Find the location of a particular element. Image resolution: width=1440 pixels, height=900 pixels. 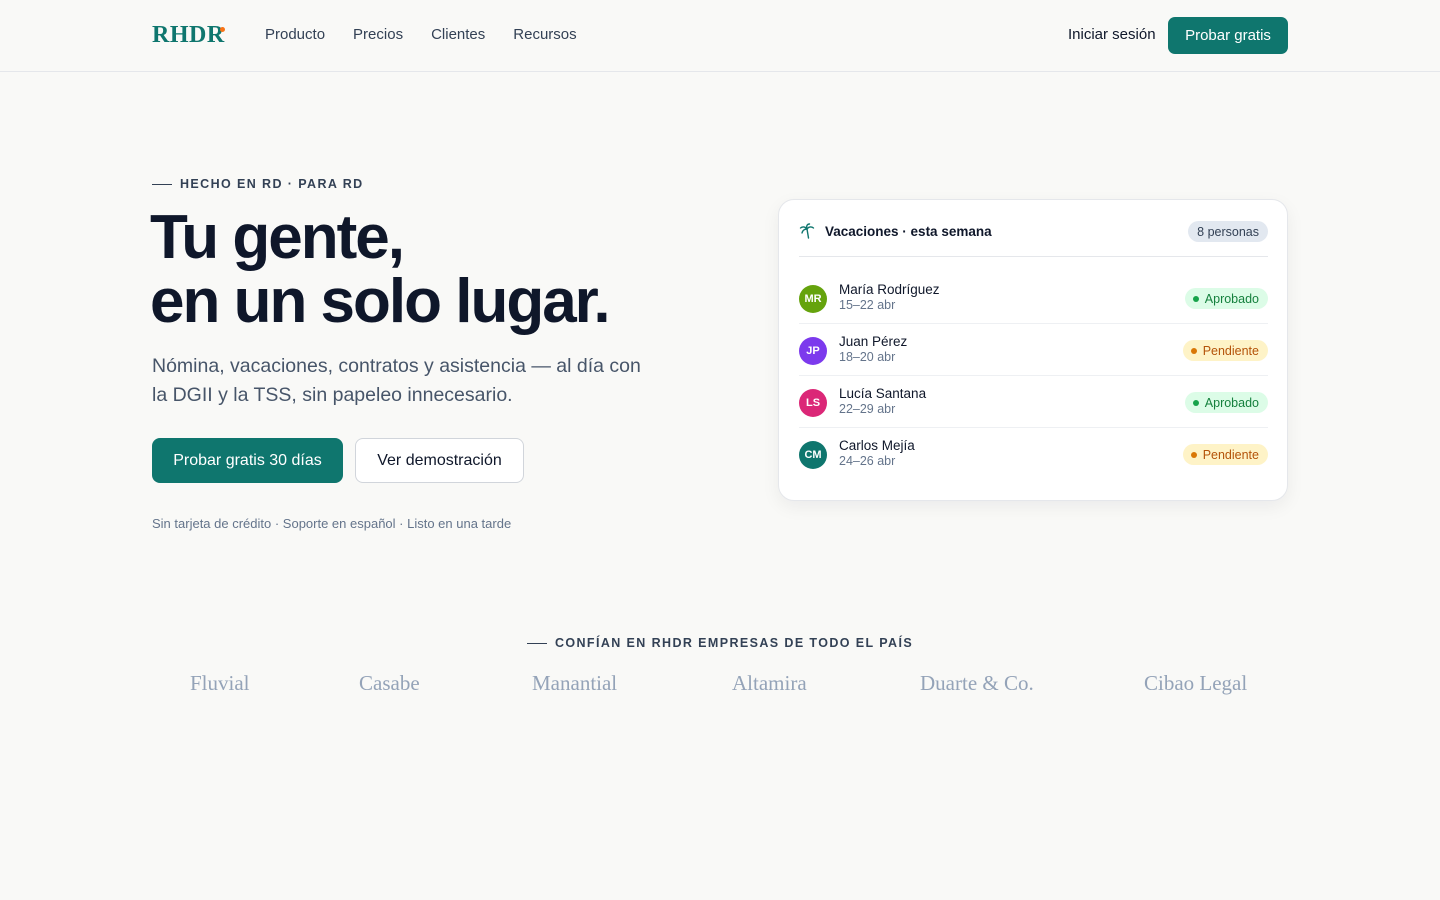

avatar: CM is located at coordinates (813, 455).